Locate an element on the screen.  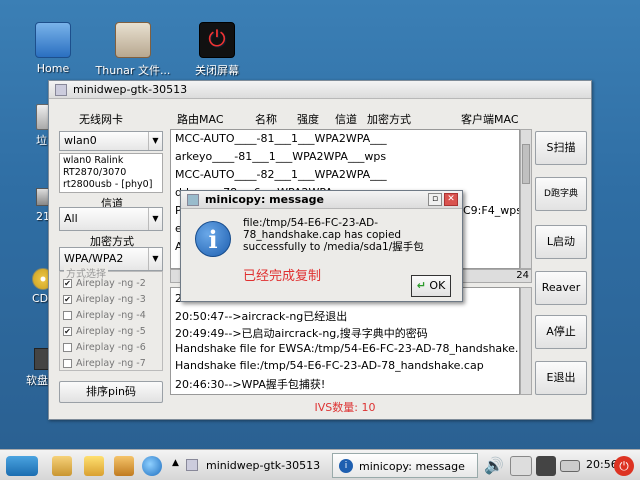
launch-button: L启动 is located at coordinates (561, 242).